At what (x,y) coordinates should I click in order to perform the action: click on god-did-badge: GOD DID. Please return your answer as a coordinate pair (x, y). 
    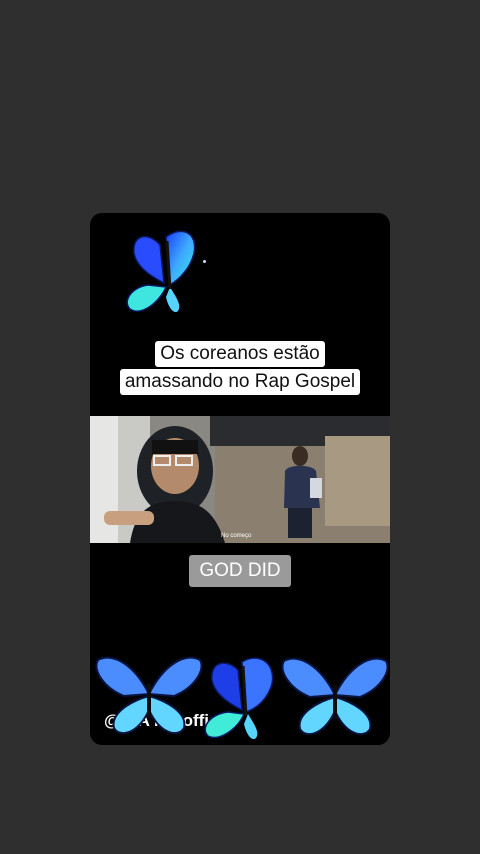
    Looking at the image, I should click on (240, 571).